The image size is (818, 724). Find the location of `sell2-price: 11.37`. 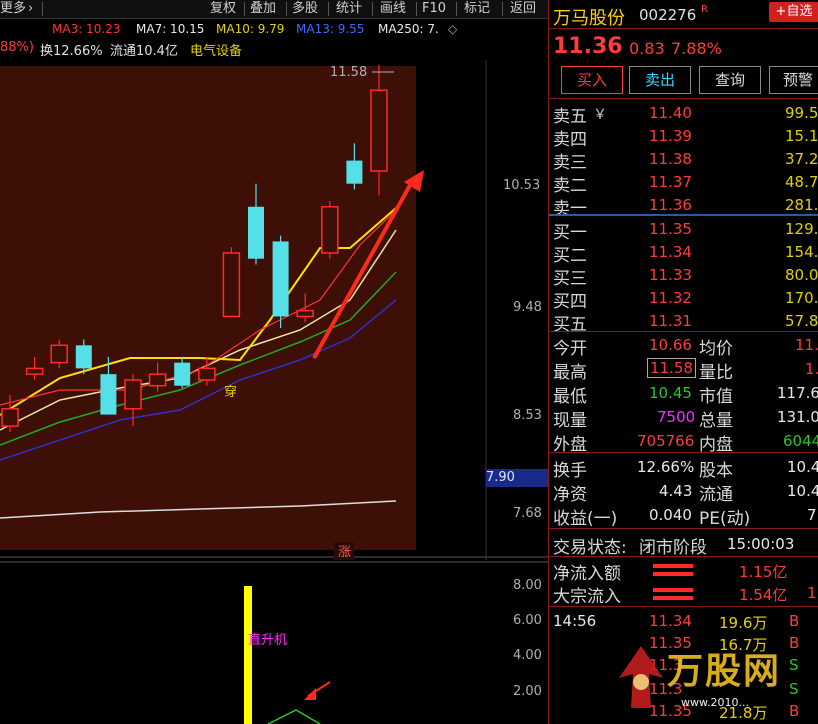

sell2-price: 11.37 is located at coordinates (670, 182).